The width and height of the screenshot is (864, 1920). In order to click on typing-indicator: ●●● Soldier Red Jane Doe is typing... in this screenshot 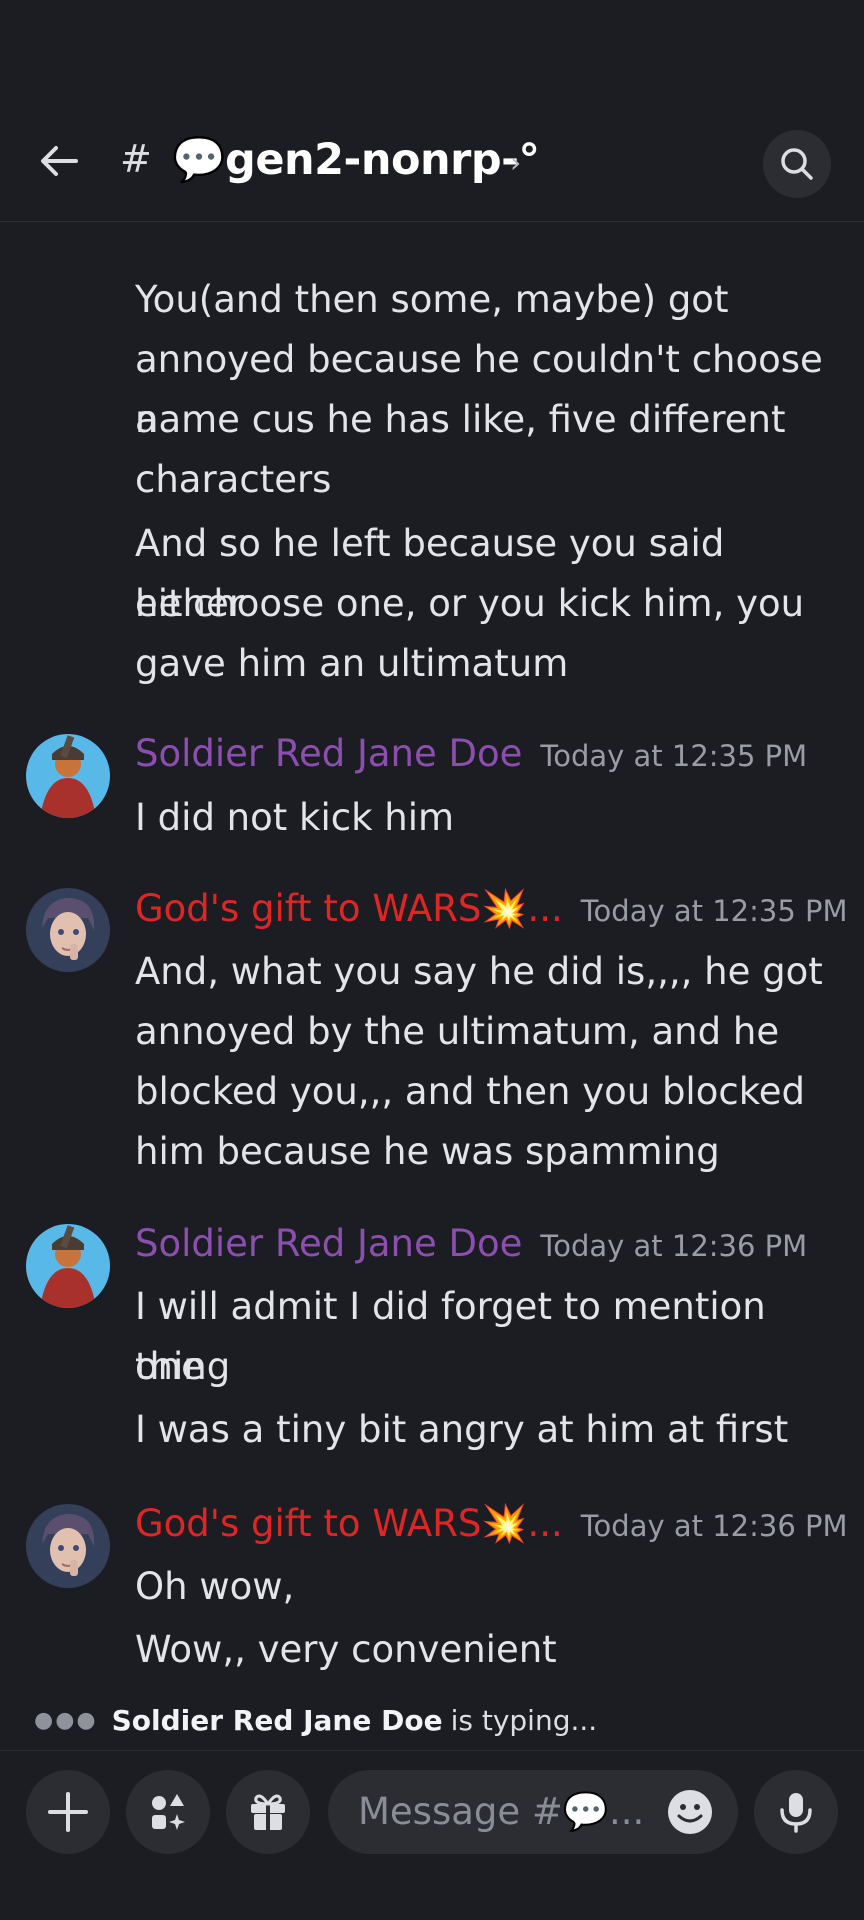, I will do `click(315, 1720)`.